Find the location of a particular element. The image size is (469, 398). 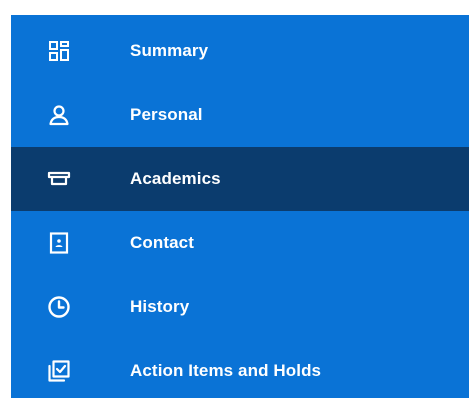

clock-icon is located at coordinates (59, 307).